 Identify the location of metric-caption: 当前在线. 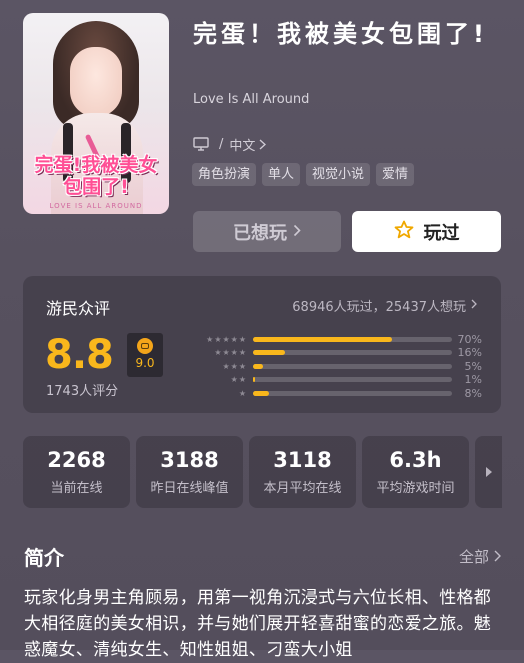
(76, 488).